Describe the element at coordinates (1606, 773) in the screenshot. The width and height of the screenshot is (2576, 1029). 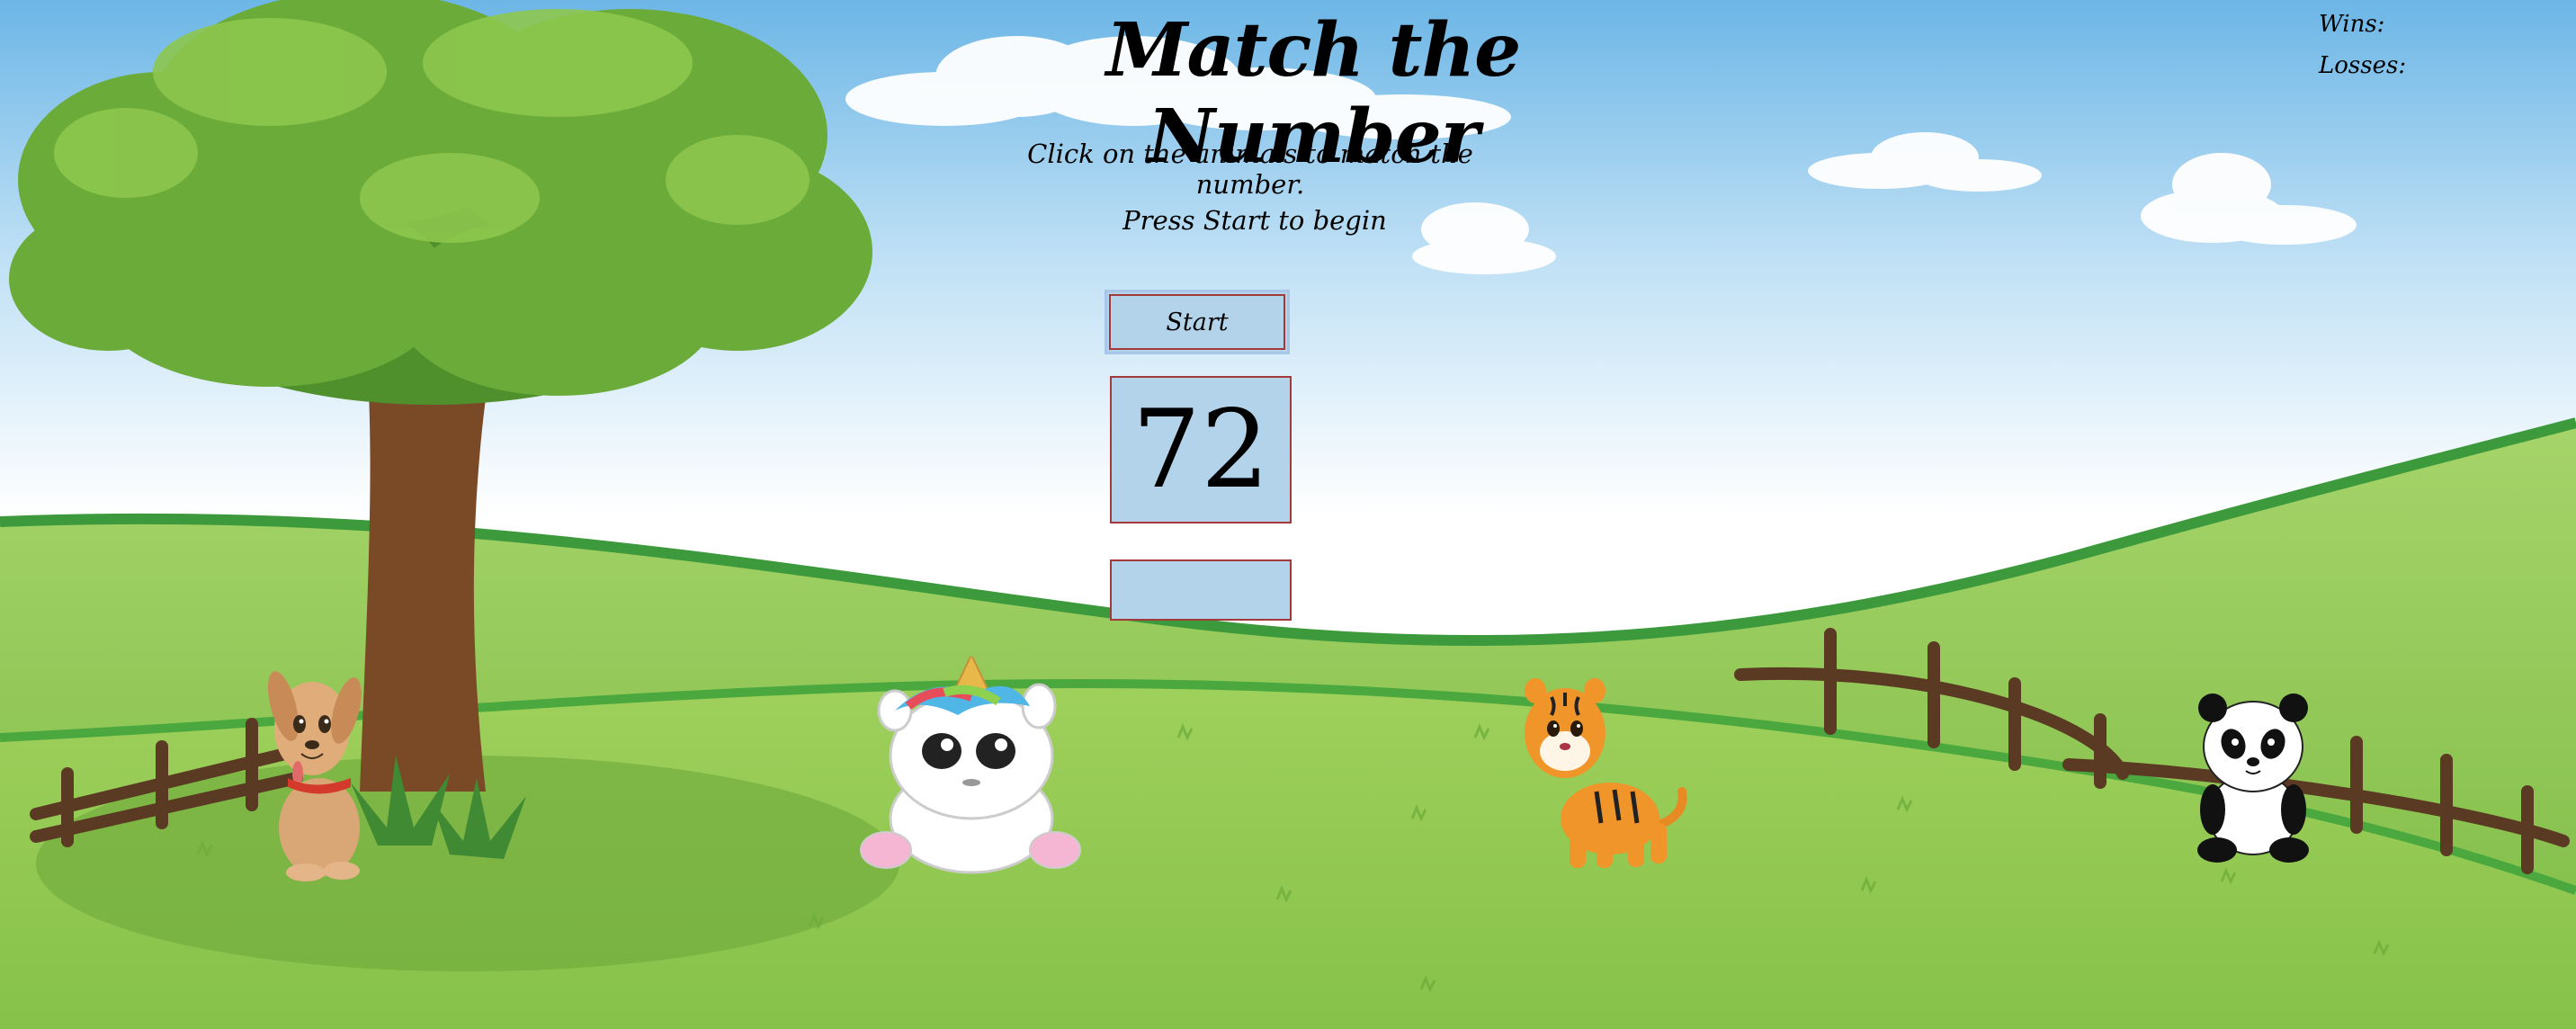
I see `tiger-icon` at that location.